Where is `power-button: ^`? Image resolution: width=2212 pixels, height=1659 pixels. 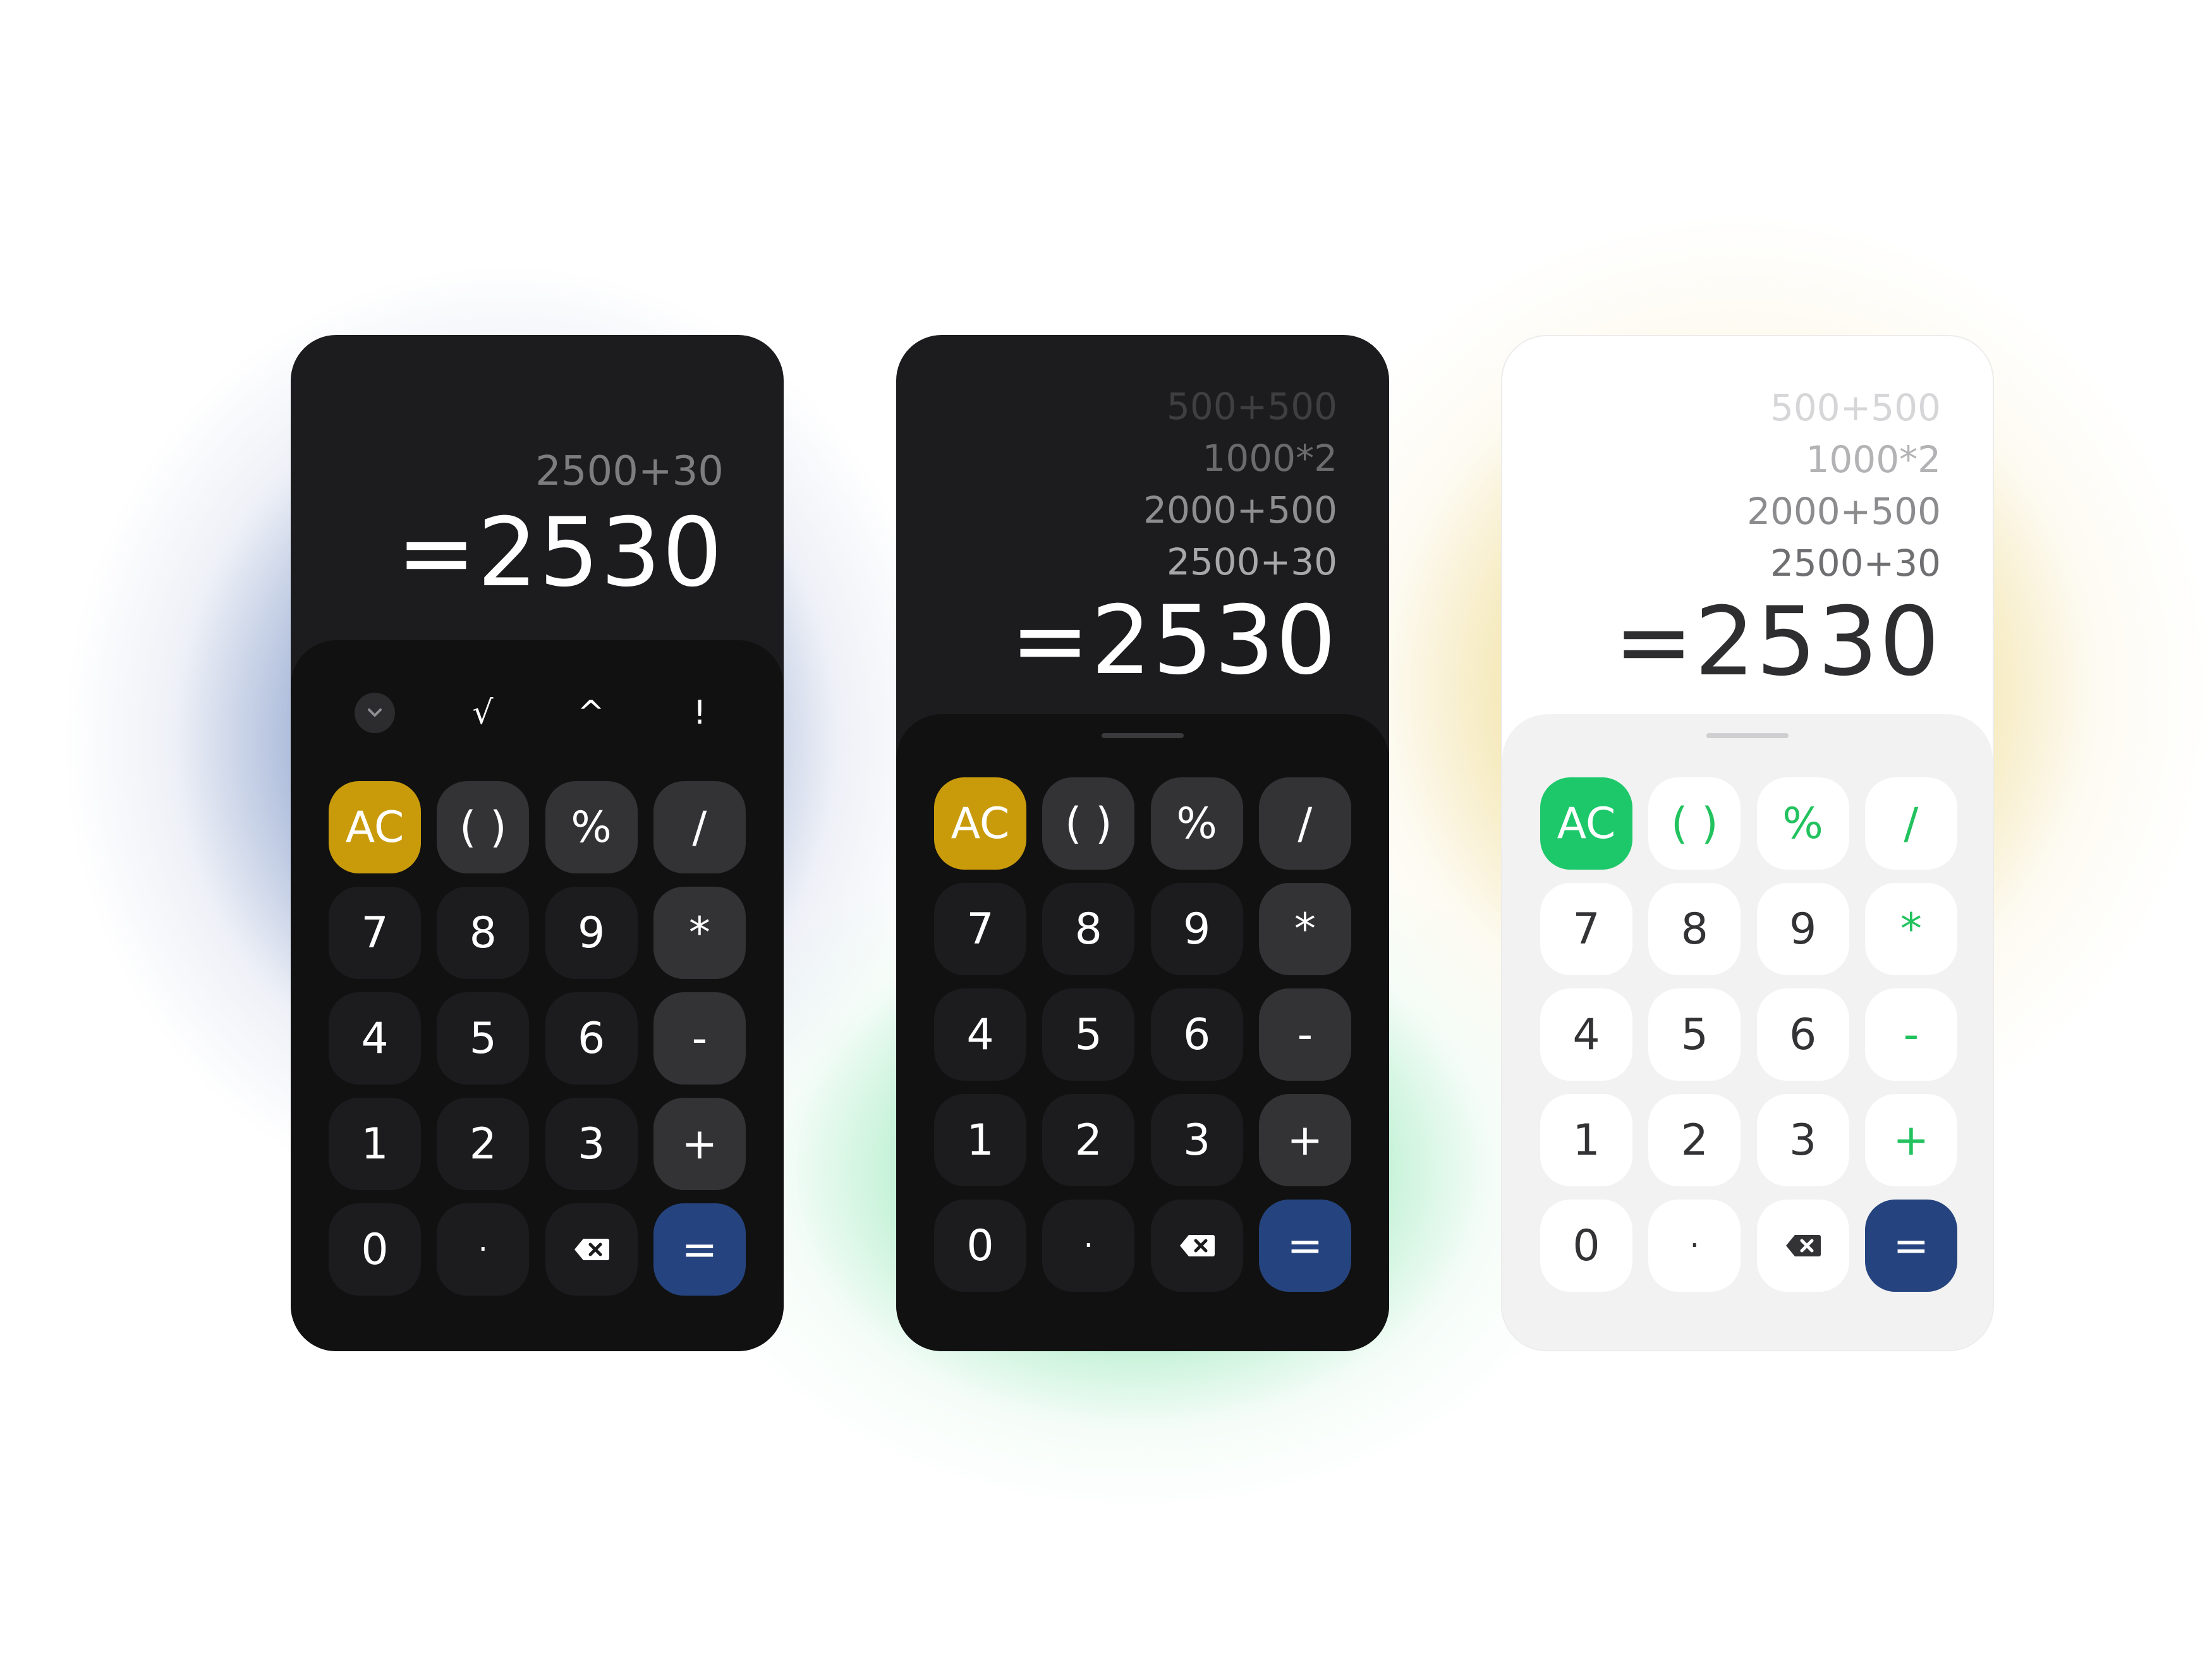
power-button: ^ is located at coordinates (591, 712).